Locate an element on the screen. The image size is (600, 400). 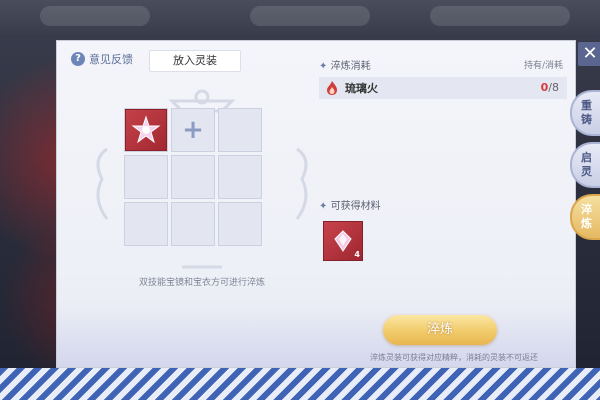
side-tab-label: 淬 is located at coordinates (586, 209).